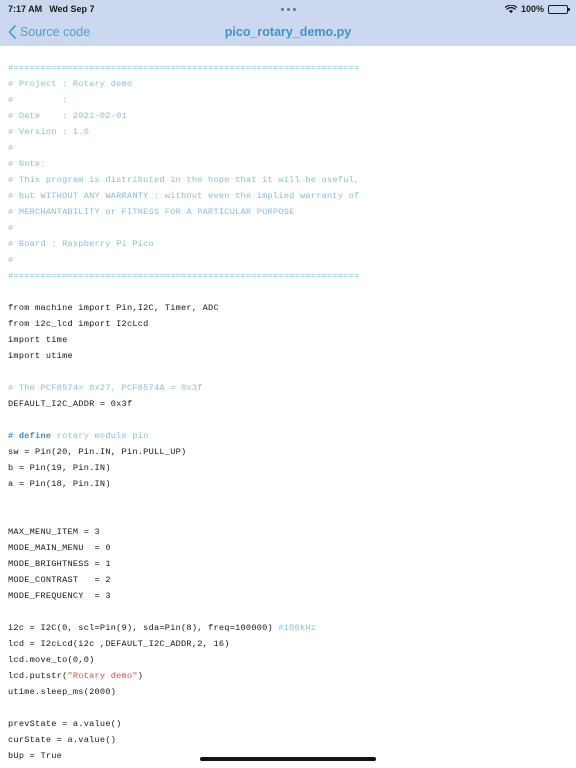 The height and width of the screenshot is (768, 576). I want to click on status-time: 7:17 AM, so click(25, 9).